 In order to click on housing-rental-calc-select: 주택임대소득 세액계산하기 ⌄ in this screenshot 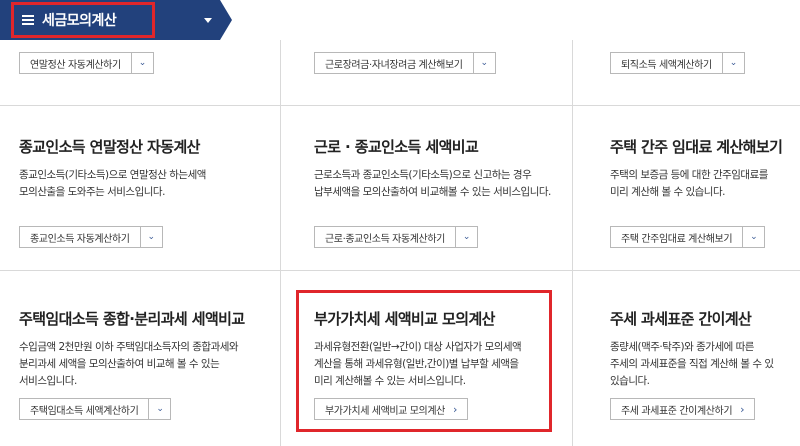, I will do `click(95, 409)`.